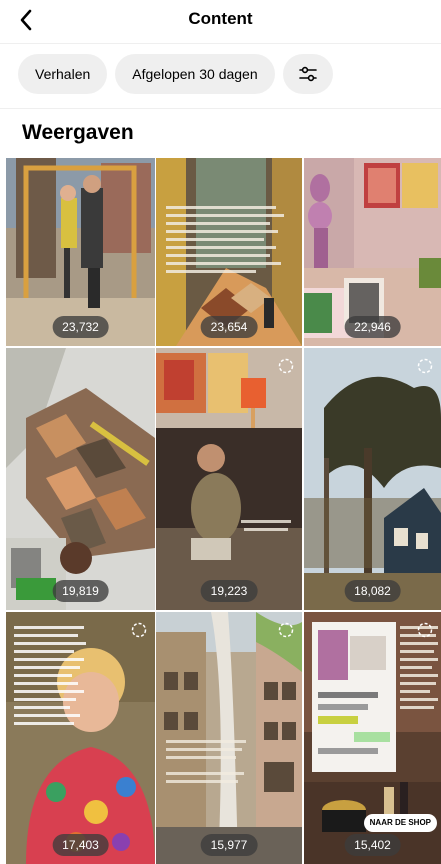 This screenshot has width=441, height=864. I want to click on filter-bar: Verhalen Afgelopen 30 dagen, so click(175, 74).